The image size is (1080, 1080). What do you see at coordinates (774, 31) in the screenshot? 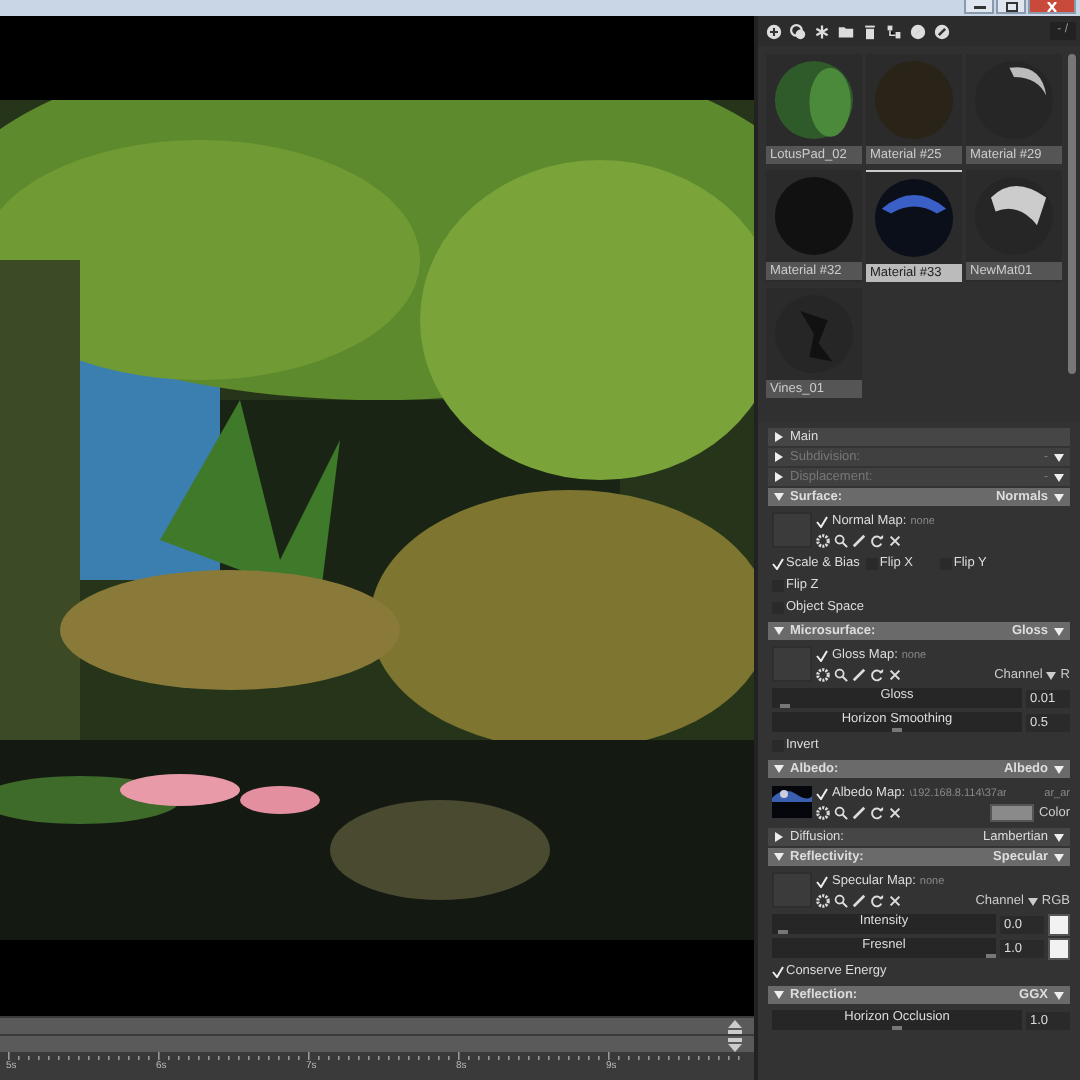
I see `add-icon` at bounding box center [774, 31].